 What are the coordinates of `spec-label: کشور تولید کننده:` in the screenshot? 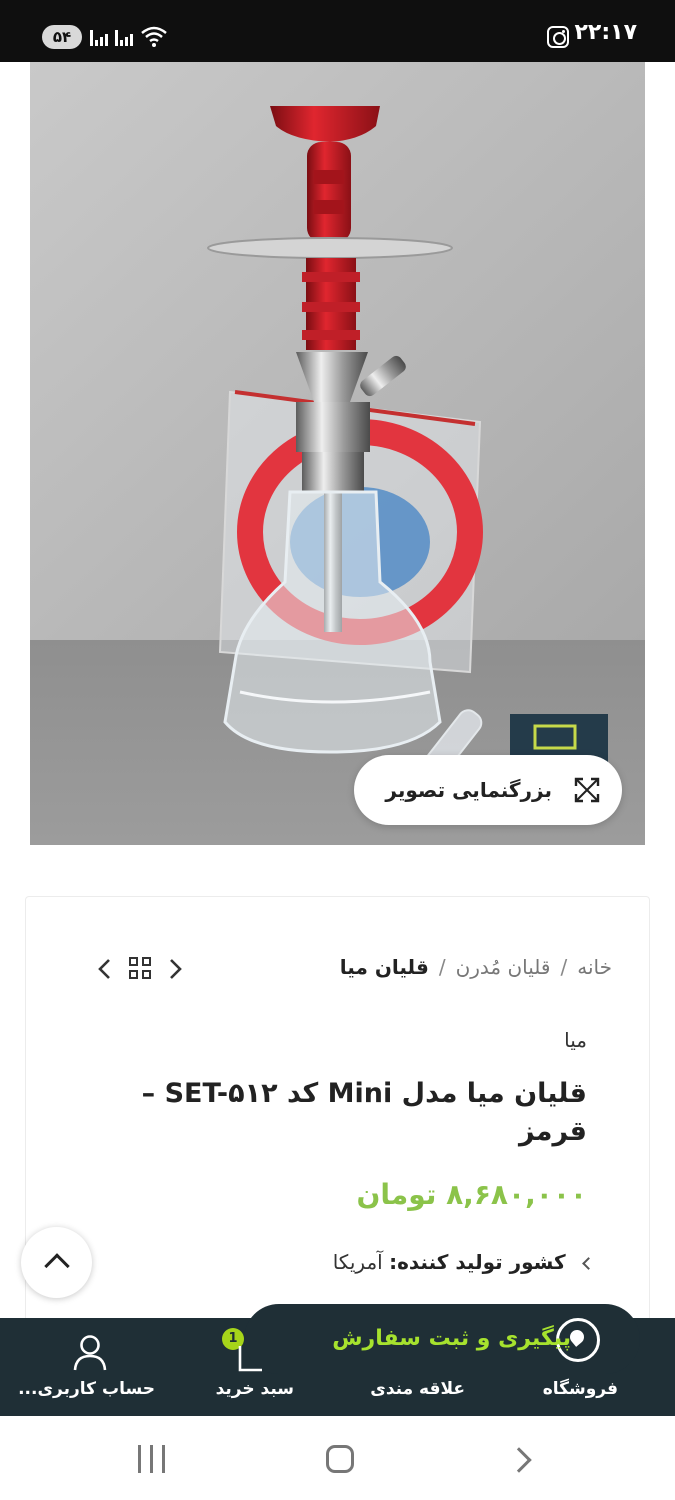 It's located at (477, 1262).